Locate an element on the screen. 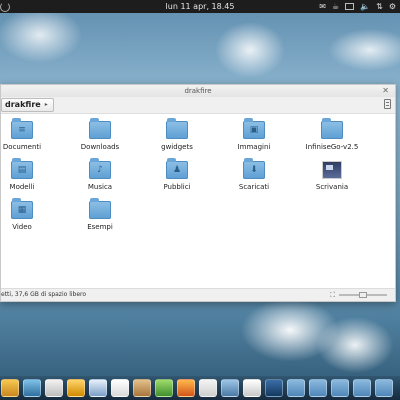 The height and width of the screenshot is (400, 400). file-label: Scaricati is located at coordinates (254, 187).